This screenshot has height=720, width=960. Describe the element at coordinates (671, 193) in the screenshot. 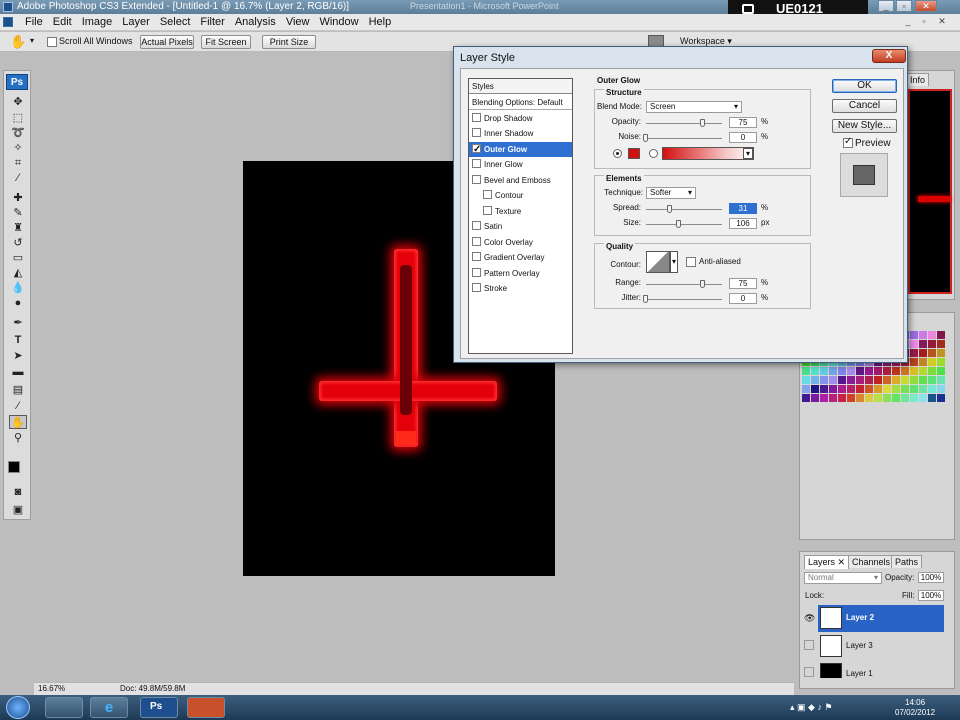

I see `technique-select: Softer` at that location.